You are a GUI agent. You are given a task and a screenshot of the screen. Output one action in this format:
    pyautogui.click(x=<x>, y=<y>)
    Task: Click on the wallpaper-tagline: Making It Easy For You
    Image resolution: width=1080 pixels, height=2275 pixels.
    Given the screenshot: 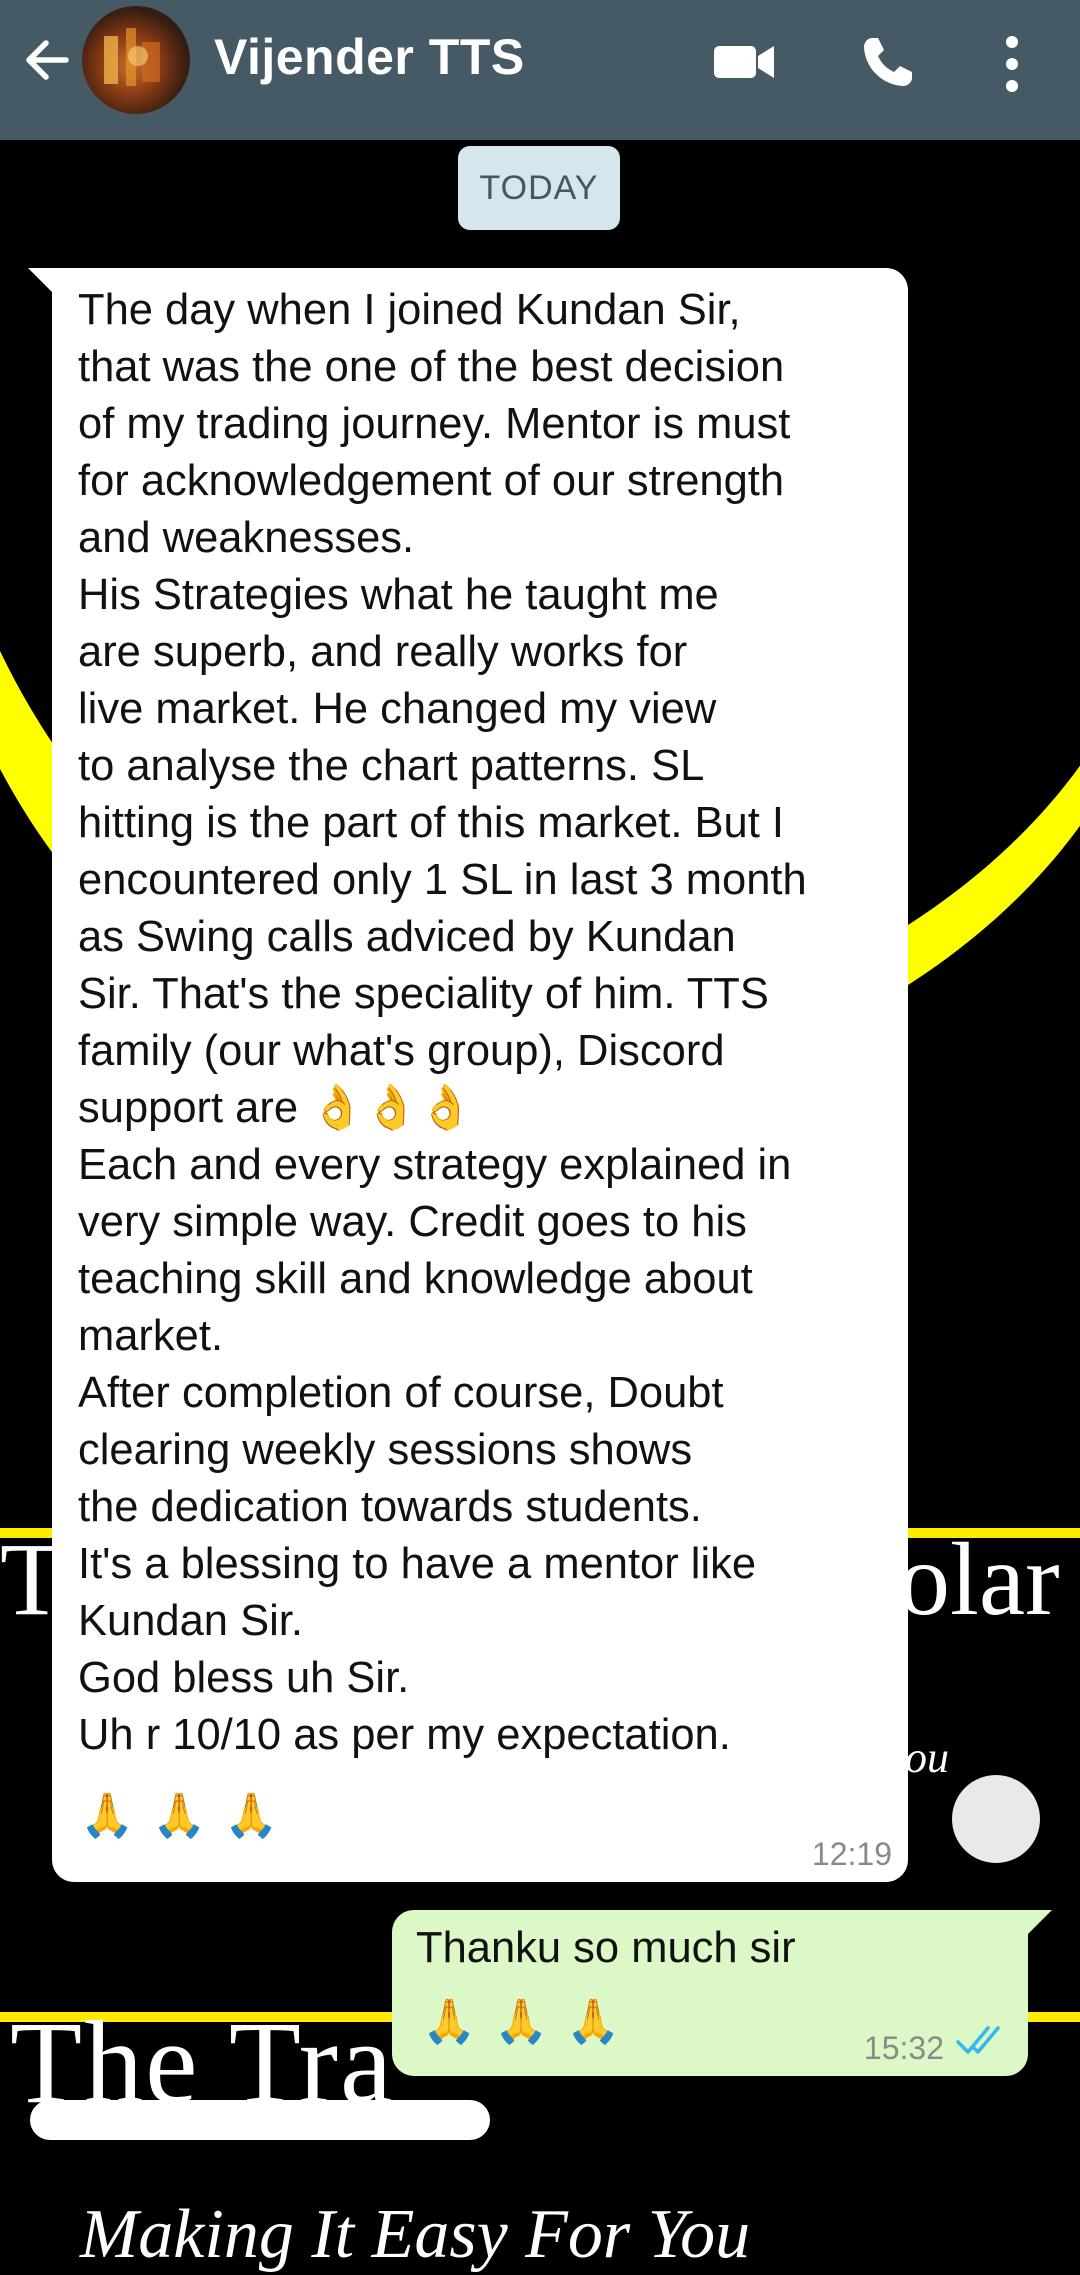 What is the action you would take?
    pyautogui.click(x=415, y=2234)
    